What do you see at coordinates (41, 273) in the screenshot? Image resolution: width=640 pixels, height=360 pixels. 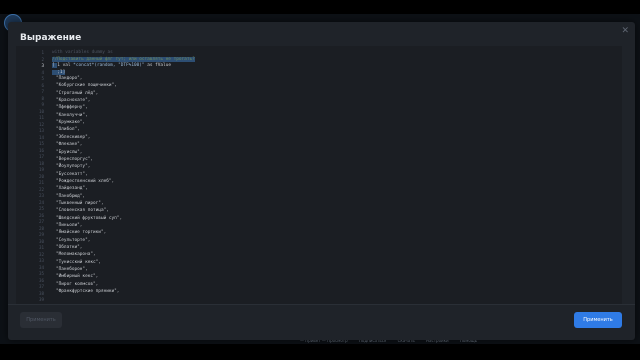 I see `line-number: 35` at bounding box center [41, 273].